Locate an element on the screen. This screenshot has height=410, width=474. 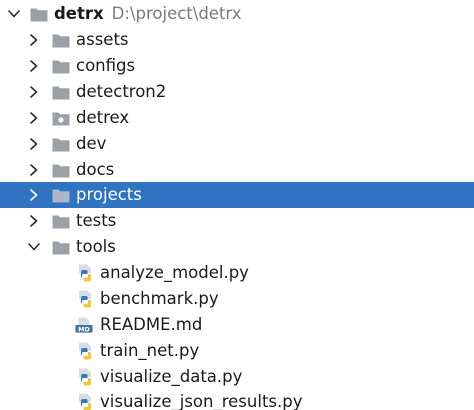
tree-folder-tools: tools is located at coordinates (237, 247).